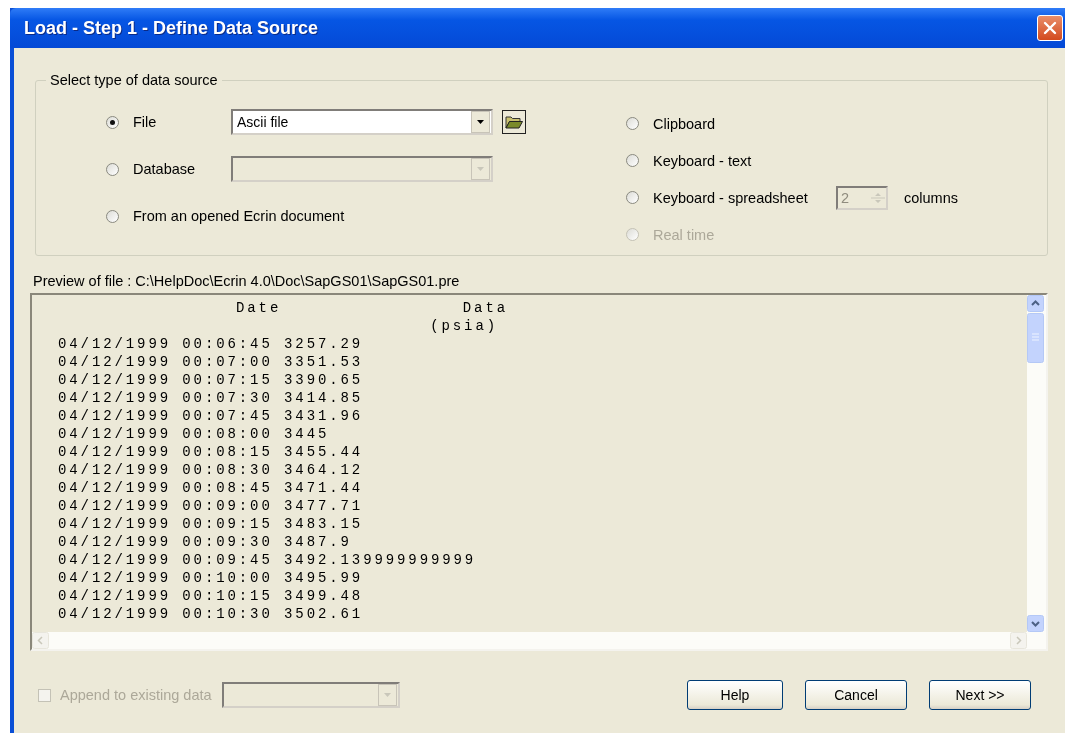  Describe the element at coordinates (211, 596) in the screenshot. I see `data-line: 04/12/1999 00:10:15 3499.48` at that location.